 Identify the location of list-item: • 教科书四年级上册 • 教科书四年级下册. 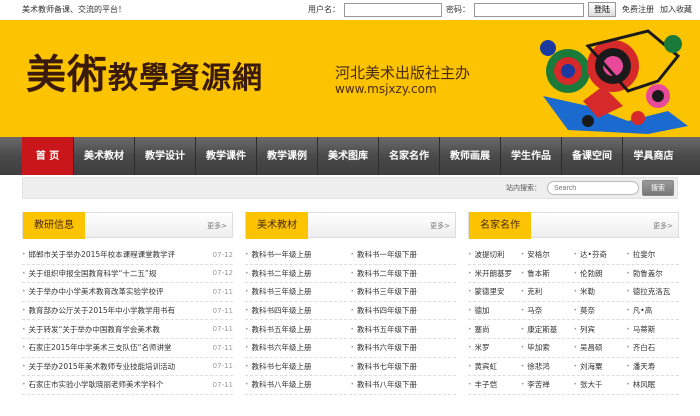
(350, 311).